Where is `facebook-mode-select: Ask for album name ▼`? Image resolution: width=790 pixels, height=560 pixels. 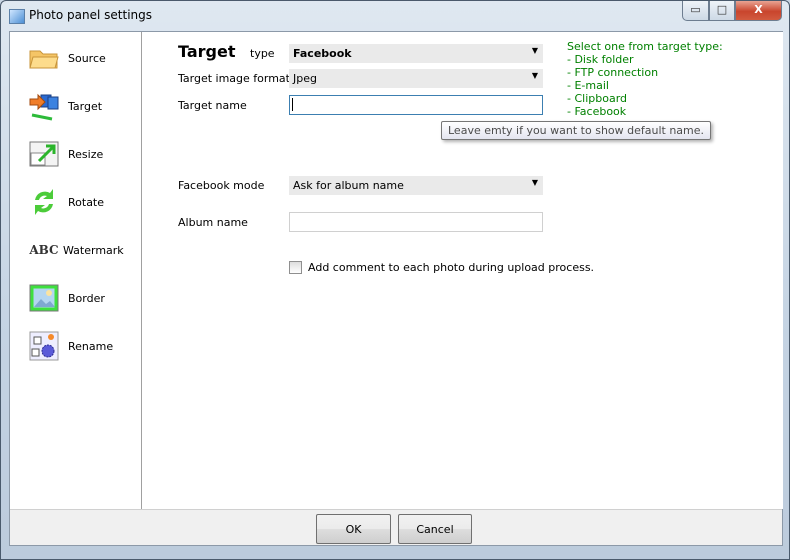 facebook-mode-select: Ask for album name ▼ is located at coordinates (416, 185).